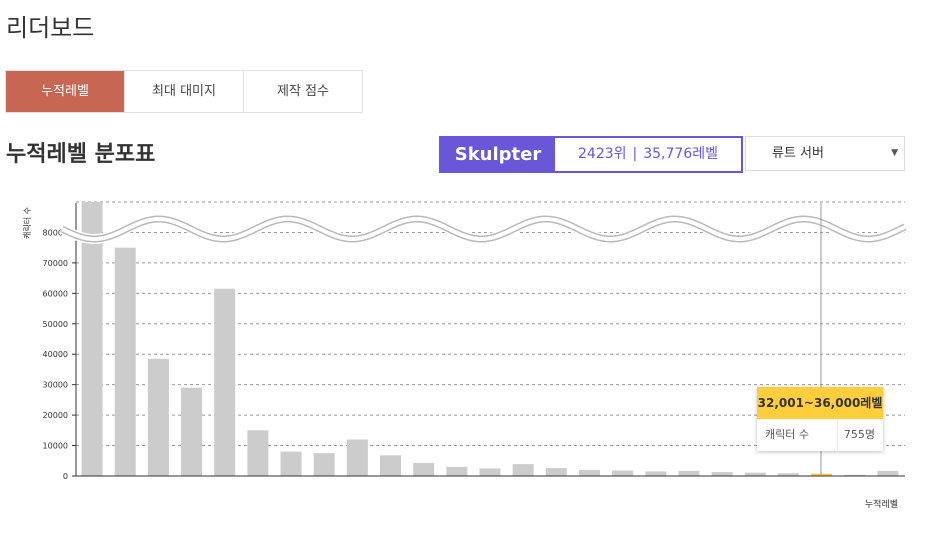 This screenshot has width=936, height=539. What do you see at coordinates (55, 354) in the screenshot?
I see `y-tick-label: 40000` at bounding box center [55, 354].